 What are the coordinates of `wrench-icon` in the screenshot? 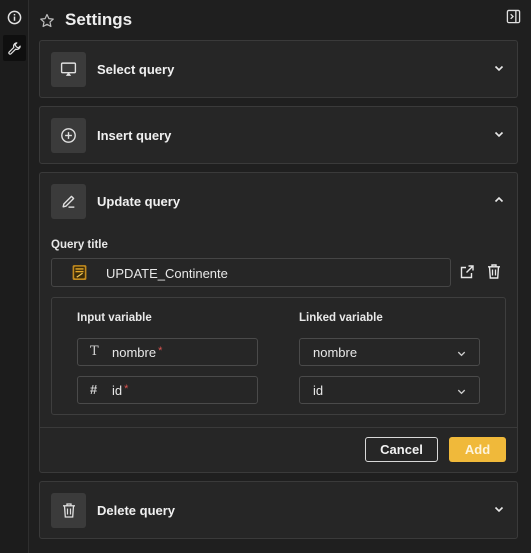 It's located at (14, 48).